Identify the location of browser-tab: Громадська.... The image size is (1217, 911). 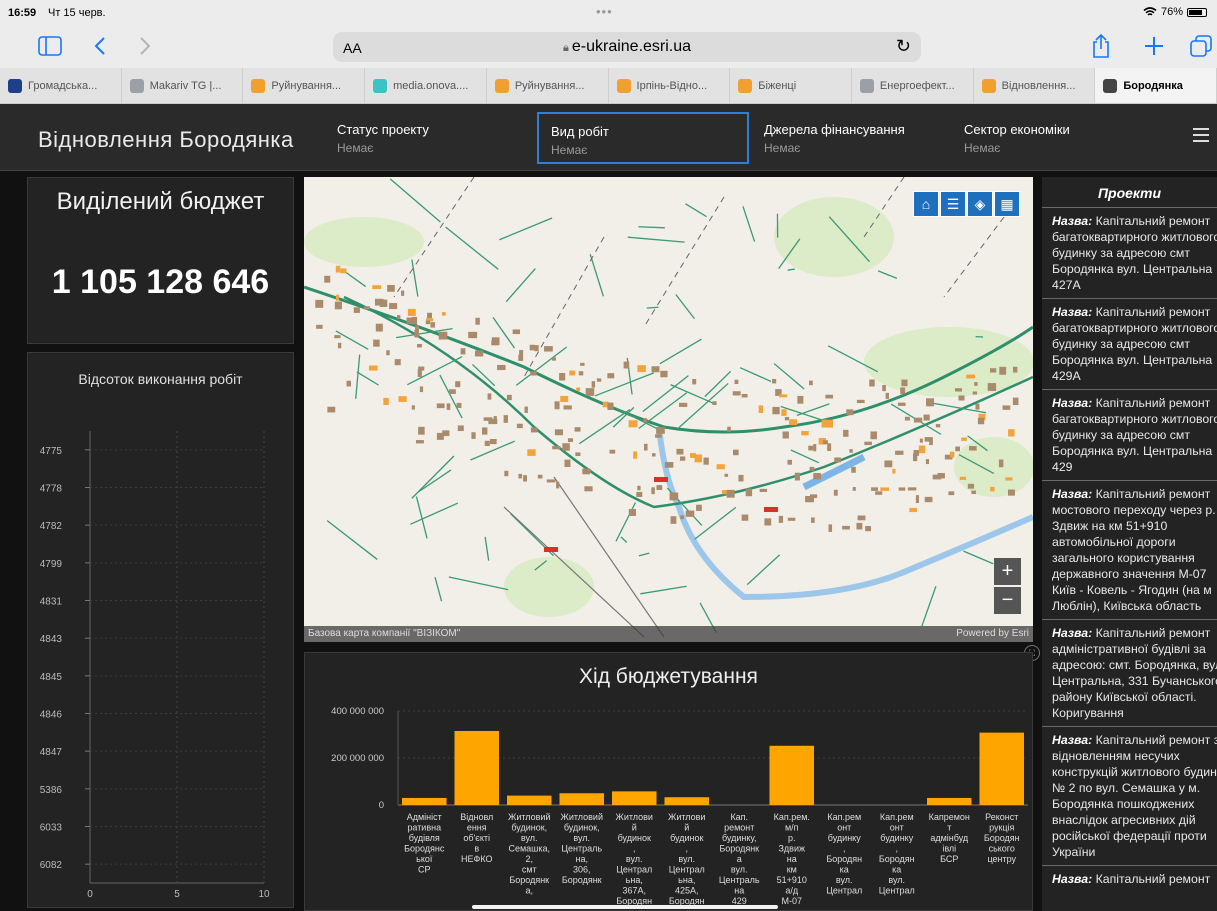
(61, 85).